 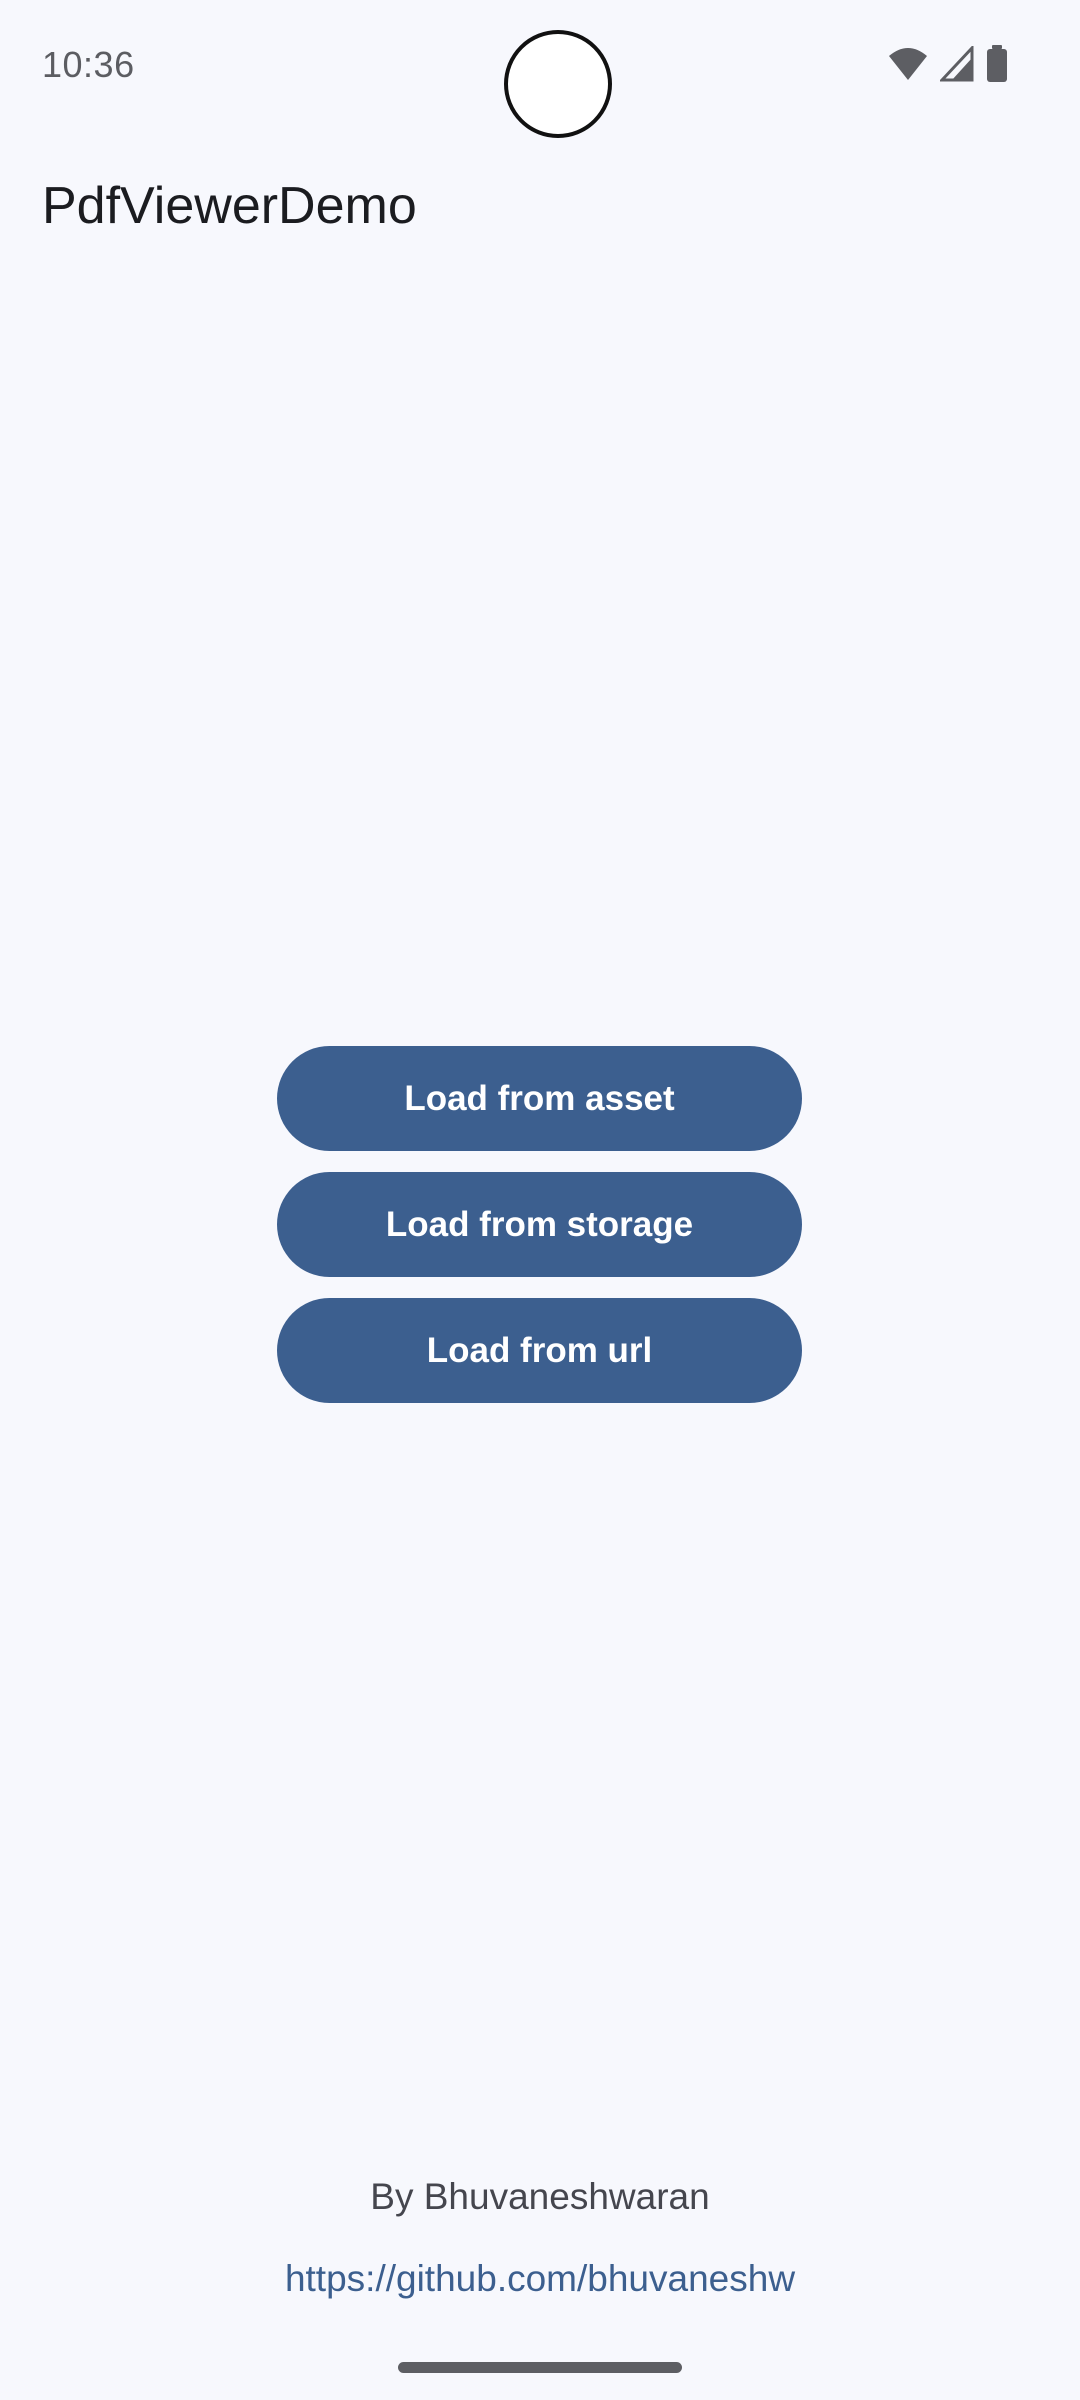 I want to click on status-icons, so click(x=948, y=65).